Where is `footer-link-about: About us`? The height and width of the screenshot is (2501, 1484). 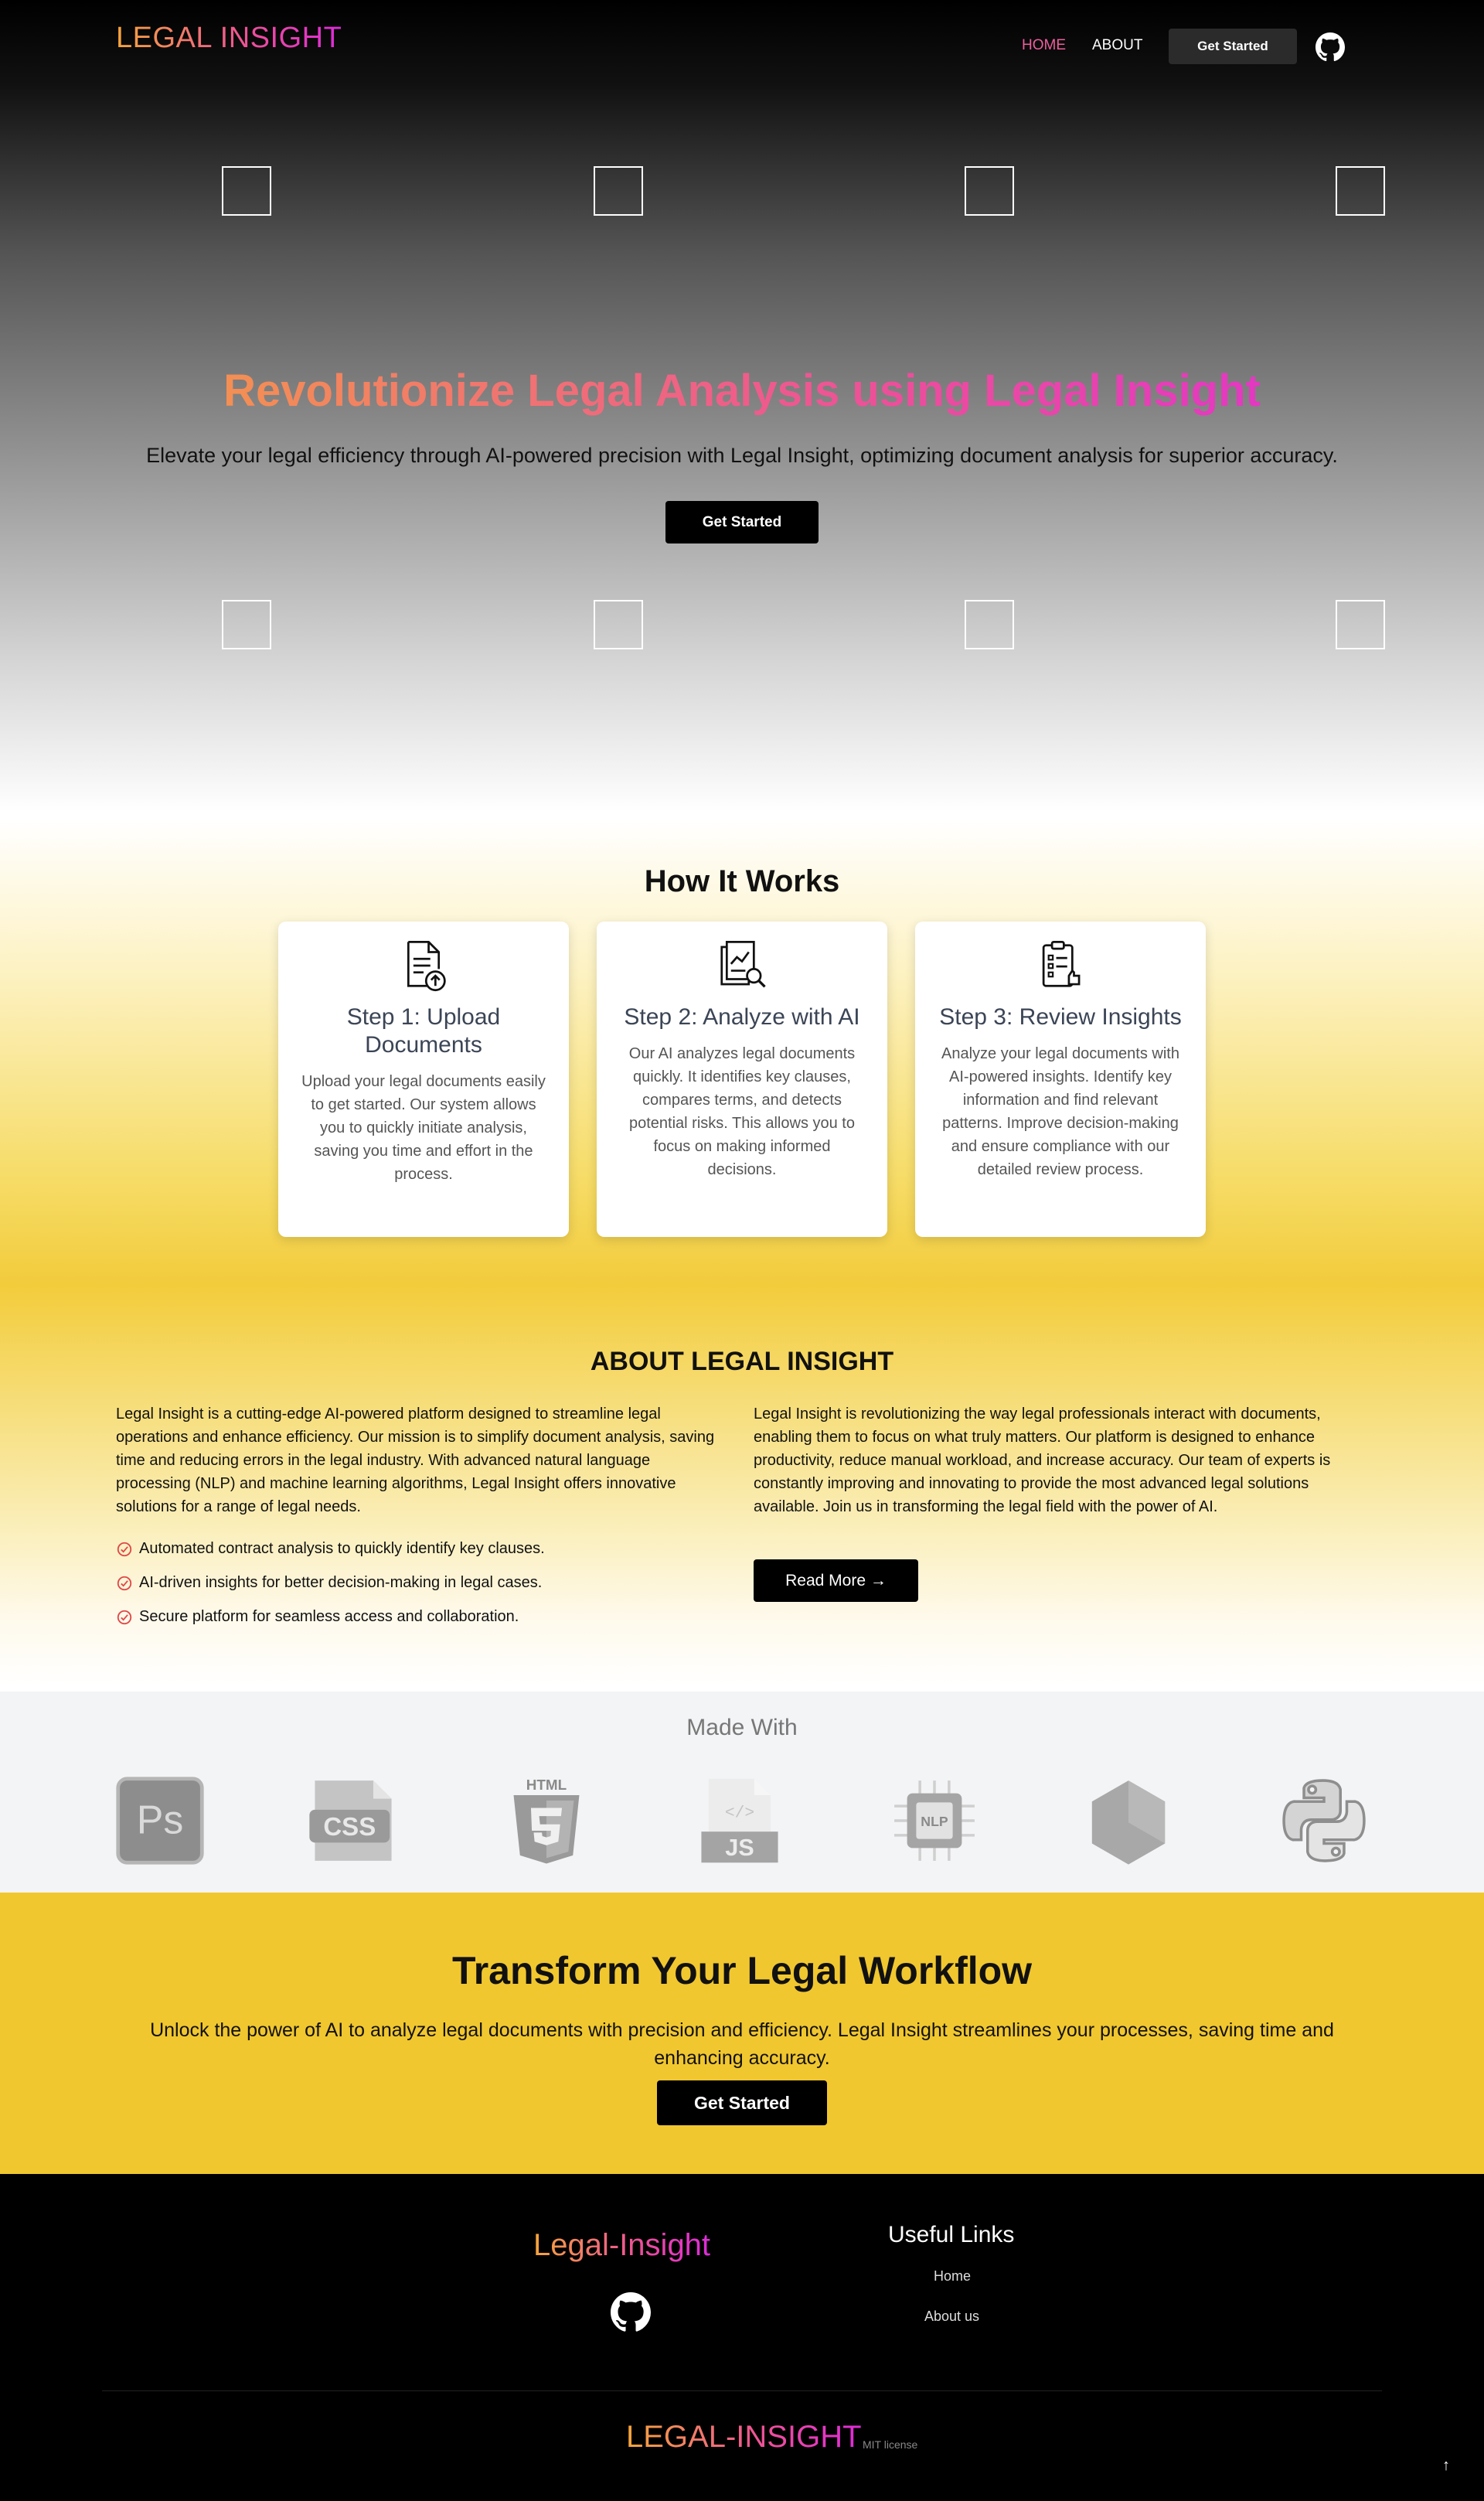 footer-link-about: About us is located at coordinates (951, 2316).